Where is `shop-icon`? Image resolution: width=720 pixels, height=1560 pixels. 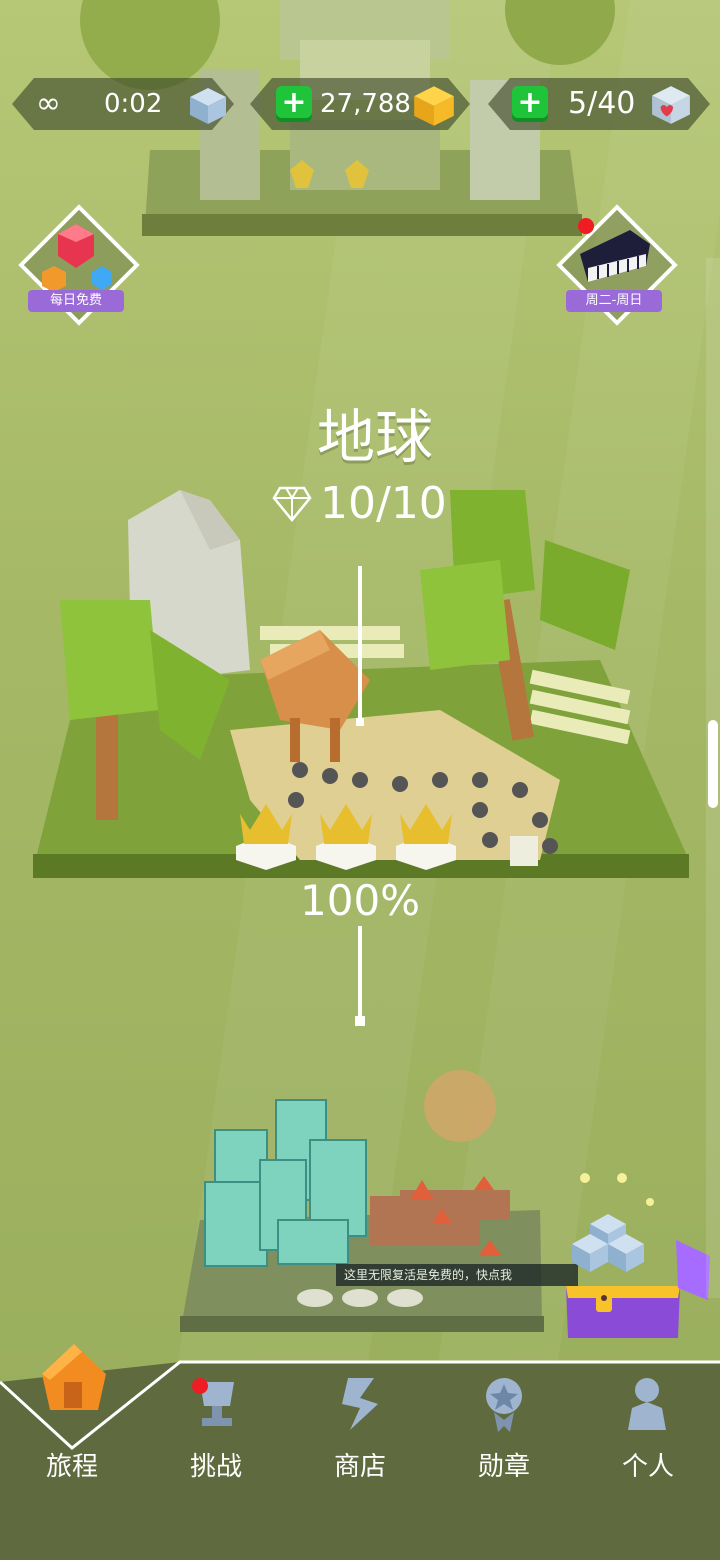 shop-icon is located at coordinates (360, 1404).